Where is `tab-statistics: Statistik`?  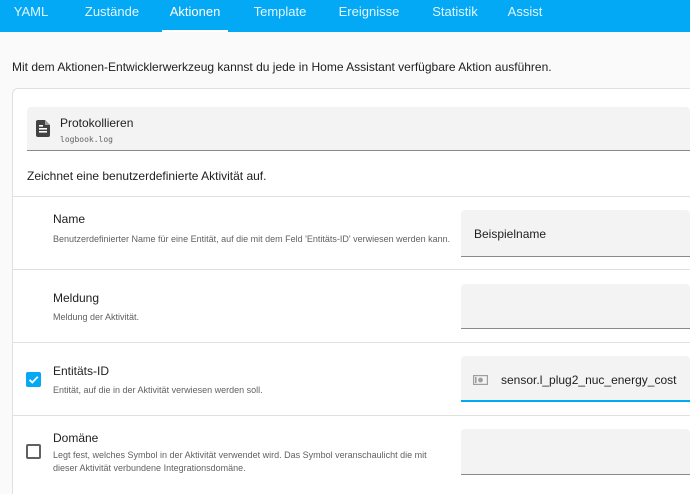
tab-statistics: Statistik is located at coordinates (455, 16).